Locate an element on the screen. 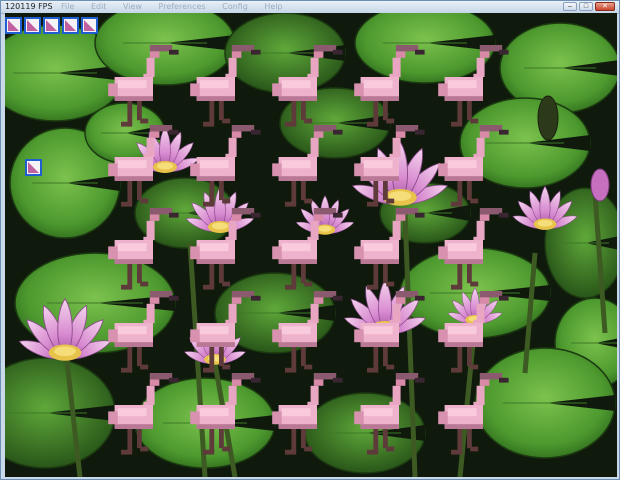  maximize-button: □ is located at coordinates (586, 6).